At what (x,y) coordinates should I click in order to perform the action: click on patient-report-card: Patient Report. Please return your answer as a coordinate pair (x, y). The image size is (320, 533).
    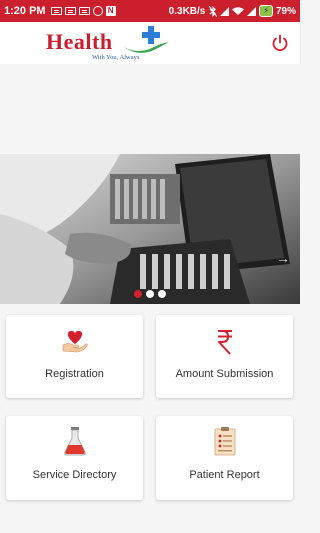
    Looking at the image, I should click on (224, 458).